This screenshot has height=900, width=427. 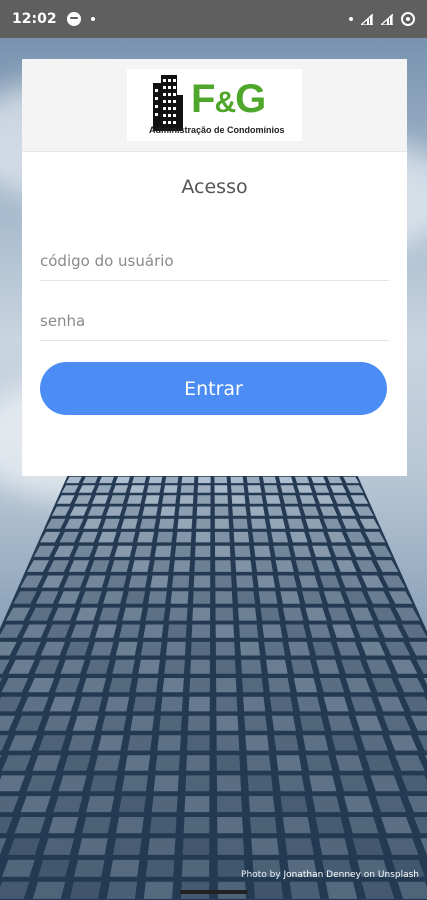 I want to click on navigation-handle, so click(x=214, y=892).